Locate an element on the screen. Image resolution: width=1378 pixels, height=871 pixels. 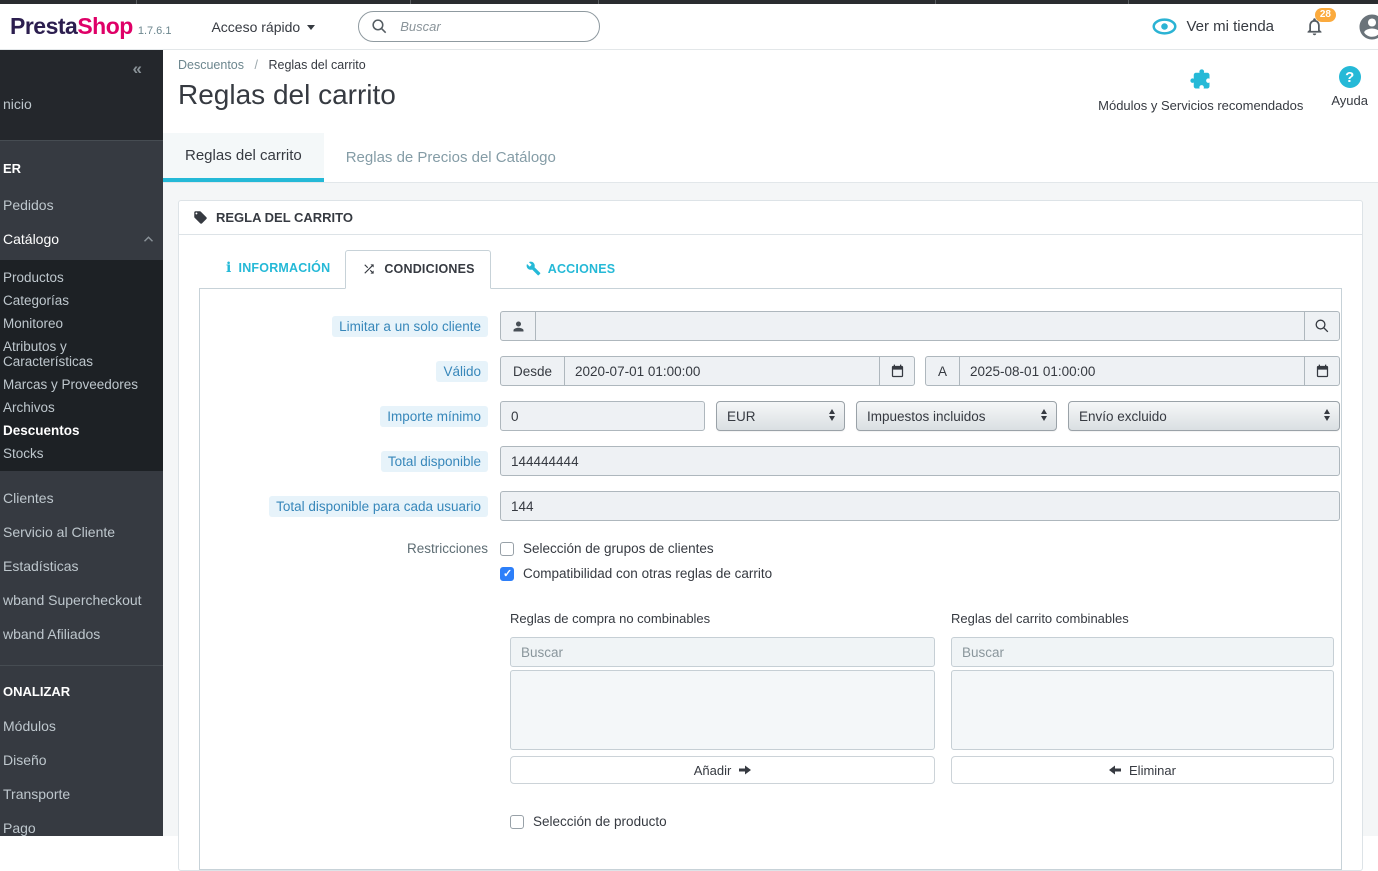
help-icon: ? is located at coordinates (1349, 77).